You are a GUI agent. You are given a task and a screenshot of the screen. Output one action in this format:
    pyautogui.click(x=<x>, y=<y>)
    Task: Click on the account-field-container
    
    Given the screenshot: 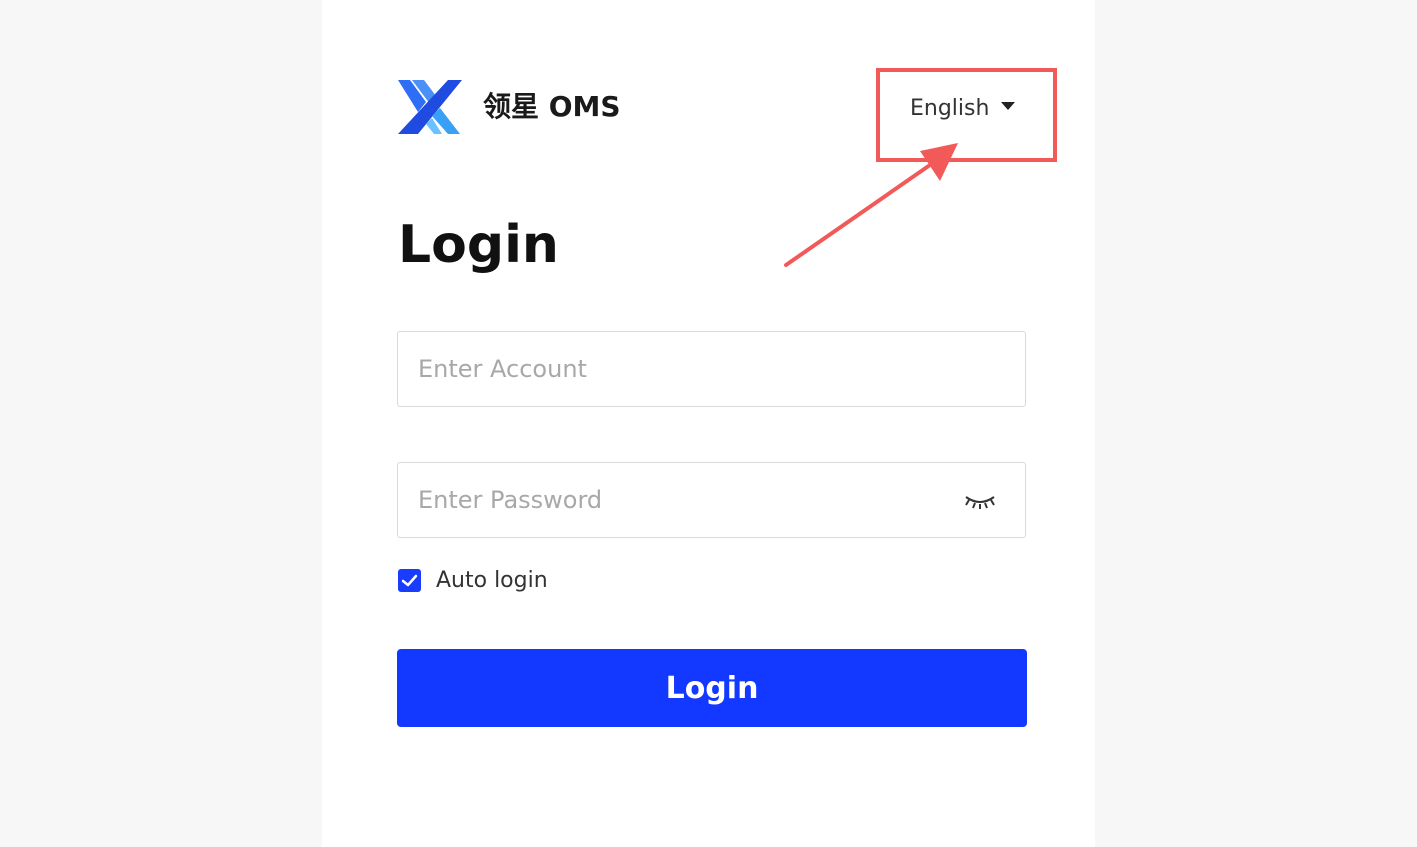 What is the action you would take?
    pyautogui.click(x=711, y=369)
    